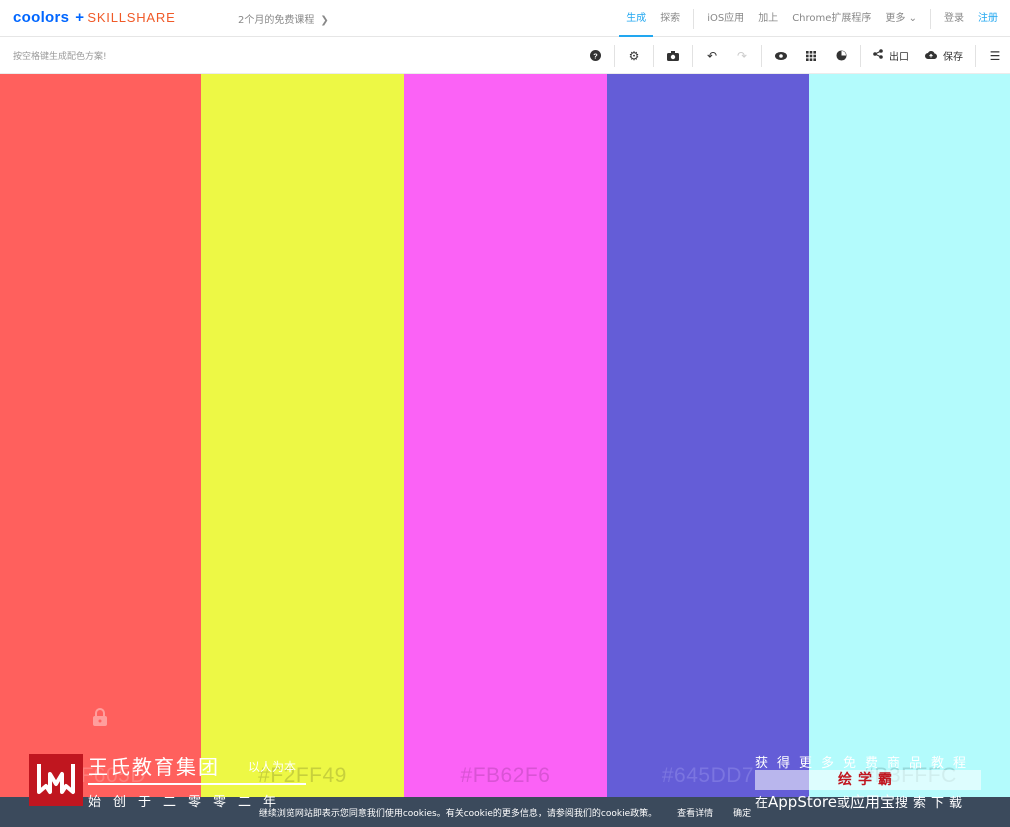 The image size is (1010, 827). I want to click on nav-chrome-extension: Chrome扩展程序, so click(831, 18).